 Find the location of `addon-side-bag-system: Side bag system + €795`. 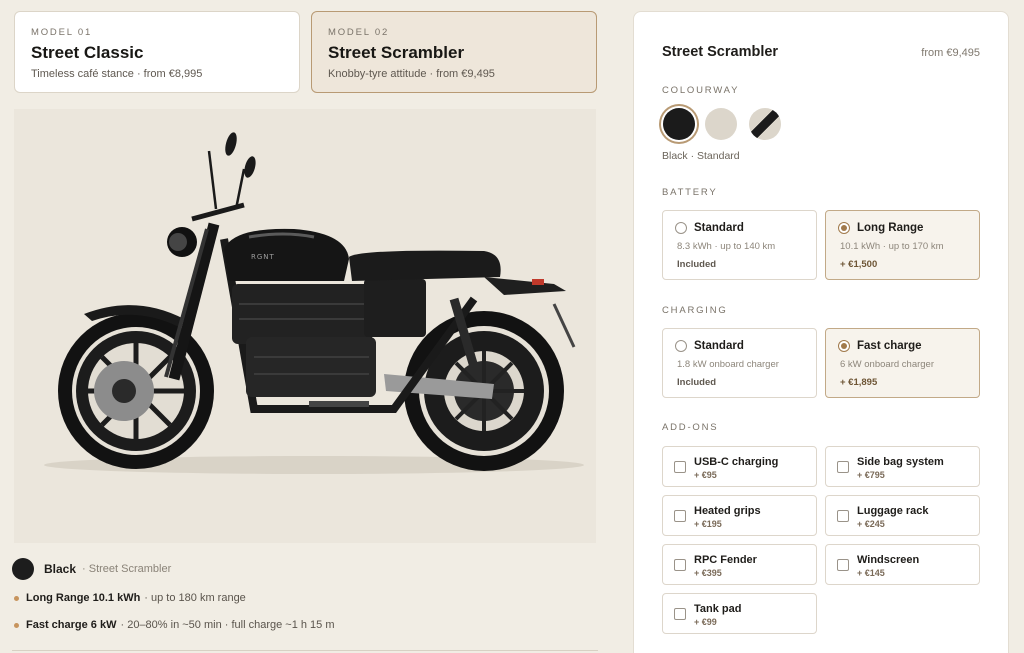

addon-side-bag-system: Side bag system + €795 is located at coordinates (902, 466).